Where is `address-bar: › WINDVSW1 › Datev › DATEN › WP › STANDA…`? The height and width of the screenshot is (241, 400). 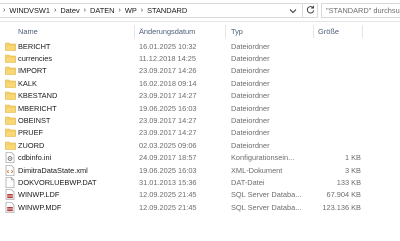 address-bar: › WINDVSW1 › Datev › DATEN › WP › STANDA… is located at coordinates (200, 11).